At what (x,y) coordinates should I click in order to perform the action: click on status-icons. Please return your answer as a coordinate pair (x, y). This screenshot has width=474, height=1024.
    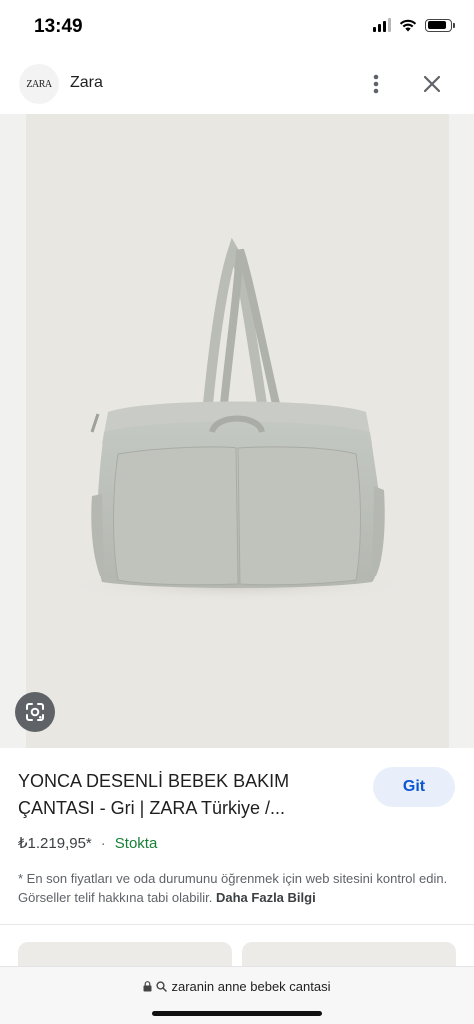
    Looking at the image, I should click on (414, 25).